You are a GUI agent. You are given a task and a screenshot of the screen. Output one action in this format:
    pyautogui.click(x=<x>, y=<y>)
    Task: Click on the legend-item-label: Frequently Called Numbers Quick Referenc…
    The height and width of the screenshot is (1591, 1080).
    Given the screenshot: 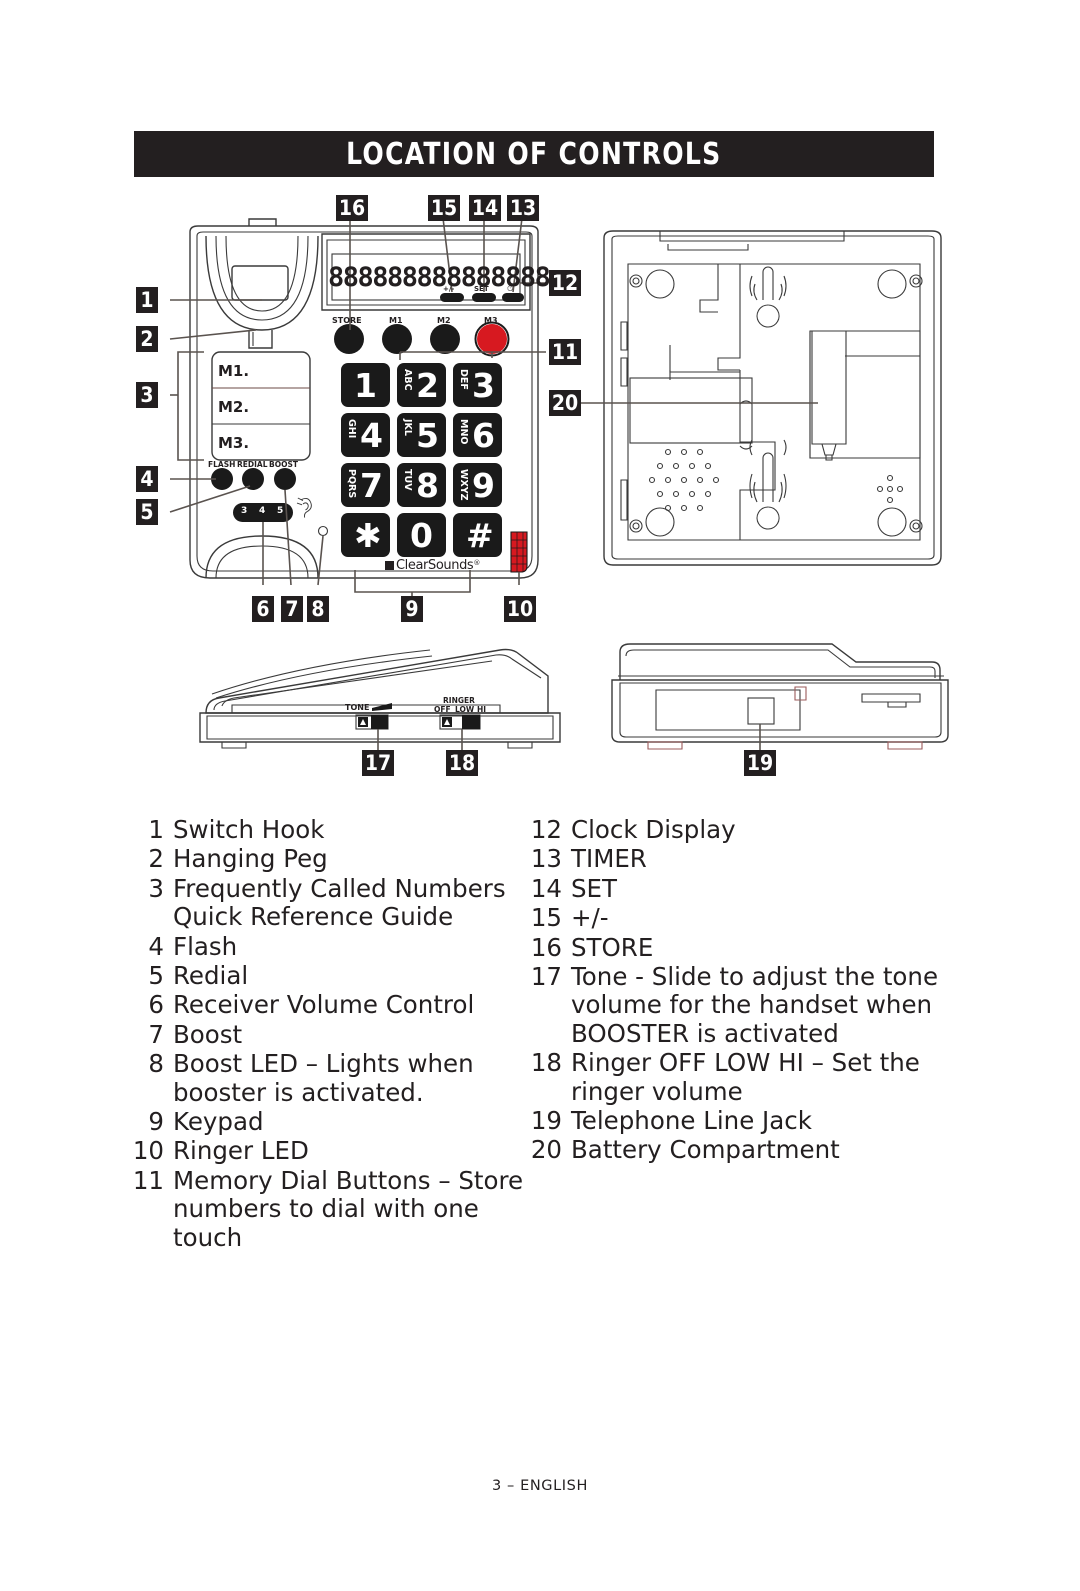 What is the action you would take?
    pyautogui.click(x=339, y=902)
    